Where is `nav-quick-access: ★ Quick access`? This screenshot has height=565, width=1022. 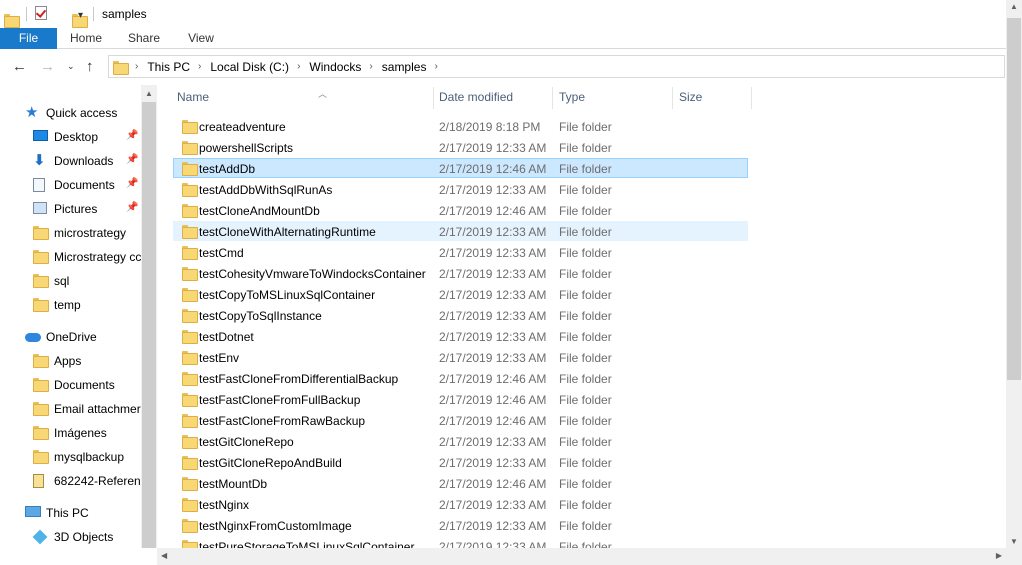 nav-quick-access: ★ Quick access is located at coordinates (70, 113).